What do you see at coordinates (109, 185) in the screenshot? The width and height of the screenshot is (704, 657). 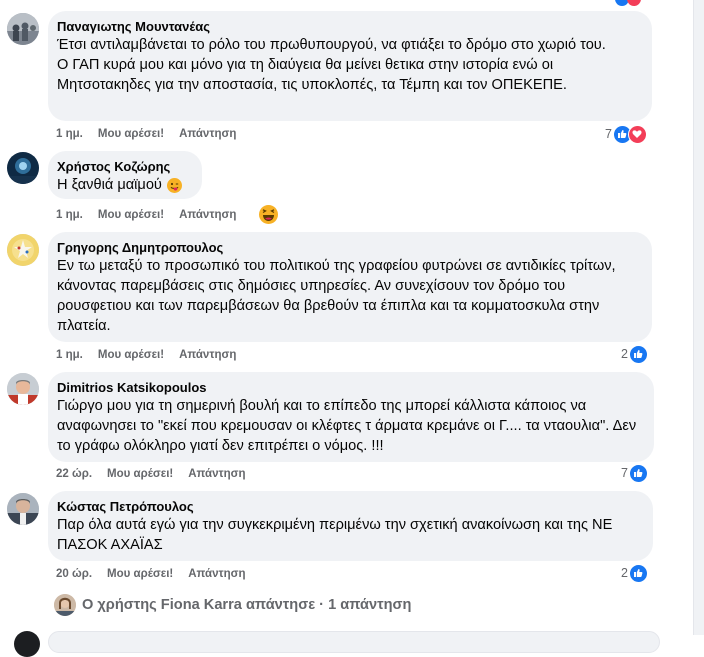 I see `comment-text: Η ξανθιά μαϊμού` at bounding box center [109, 185].